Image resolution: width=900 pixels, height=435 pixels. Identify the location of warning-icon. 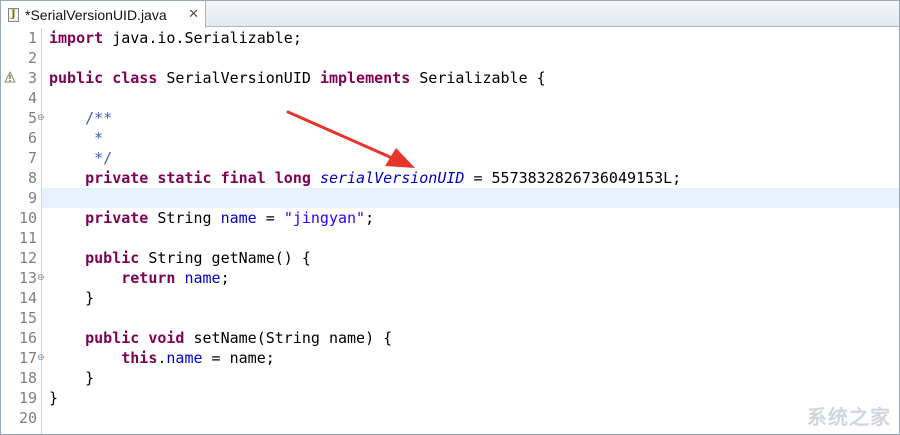
(10, 77).